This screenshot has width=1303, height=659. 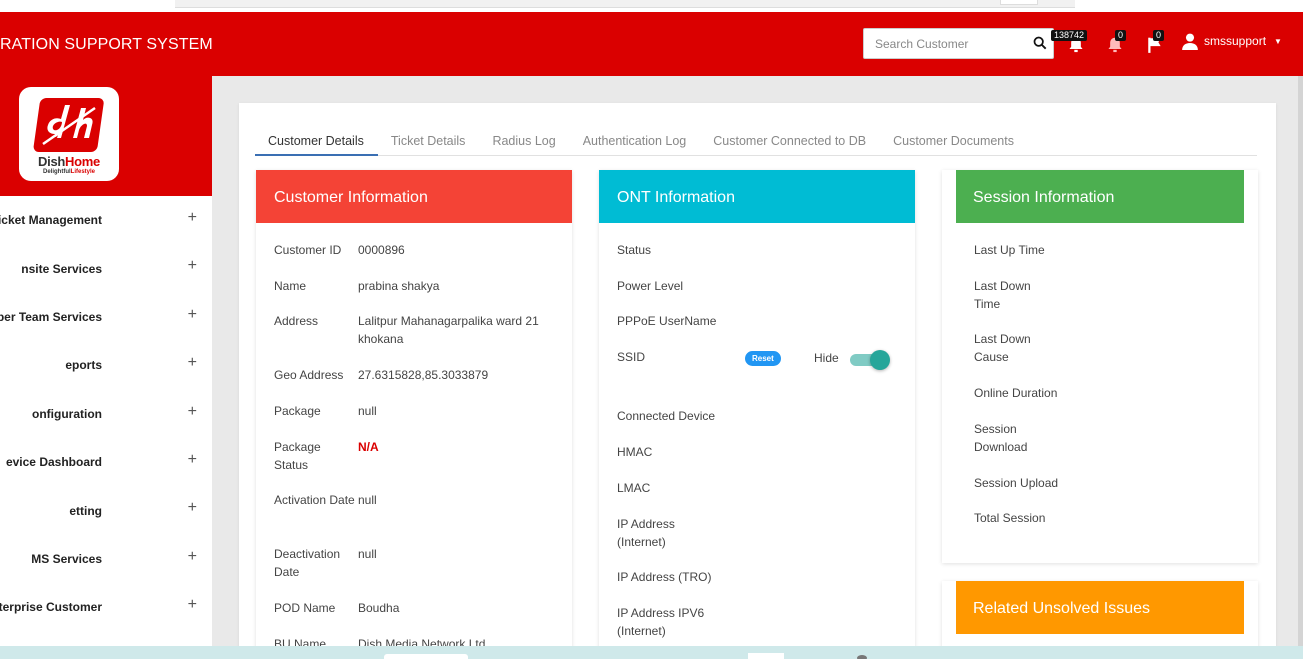 What do you see at coordinates (85, 510) in the screenshot?
I see `sidebar-item-label: etting` at bounding box center [85, 510].